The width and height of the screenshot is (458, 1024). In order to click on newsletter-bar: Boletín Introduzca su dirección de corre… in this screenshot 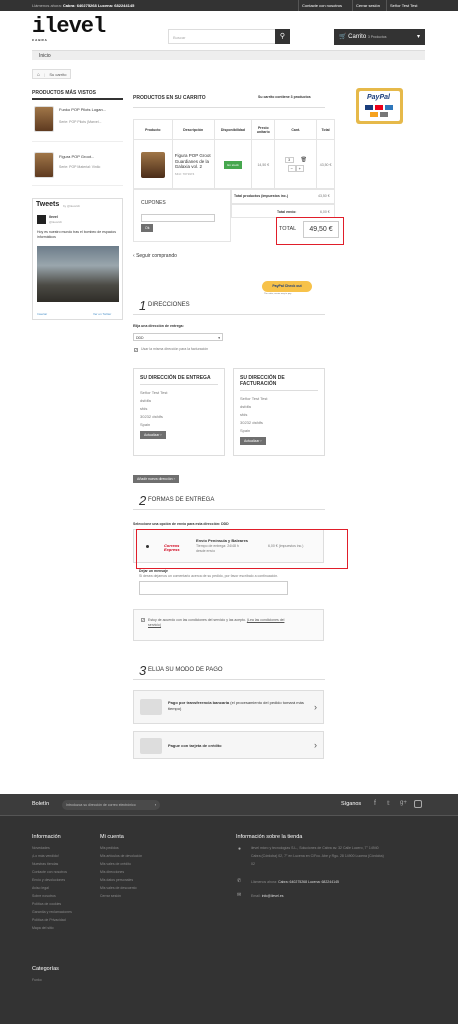, I will do `click(229, 805)`.